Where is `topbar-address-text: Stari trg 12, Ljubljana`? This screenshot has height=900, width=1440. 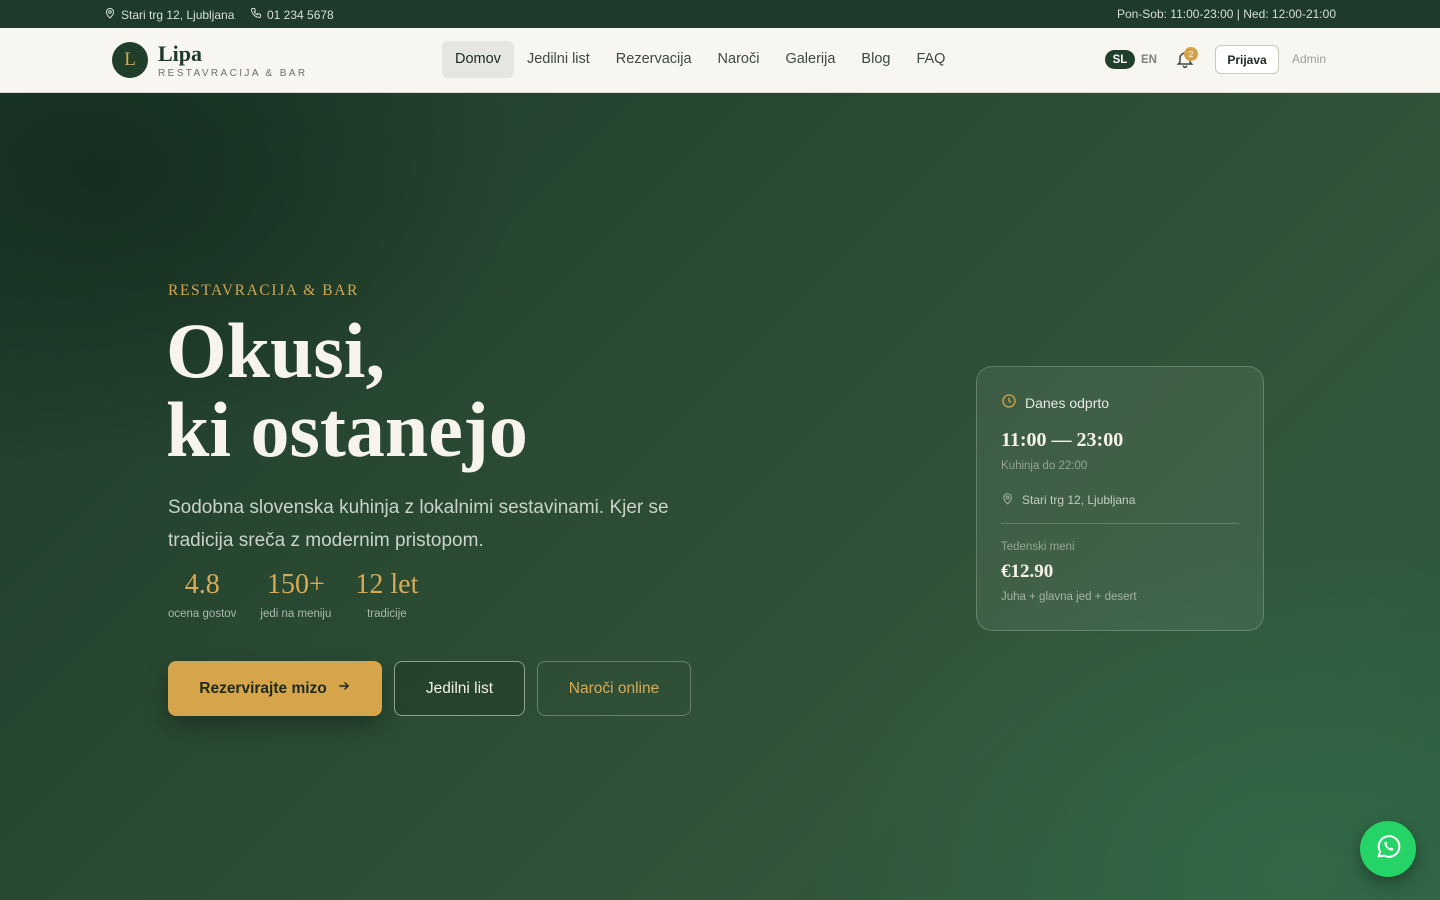 topbar-address-text: Stari trg 12, Ljubljana is located at coordinates (178, 14).